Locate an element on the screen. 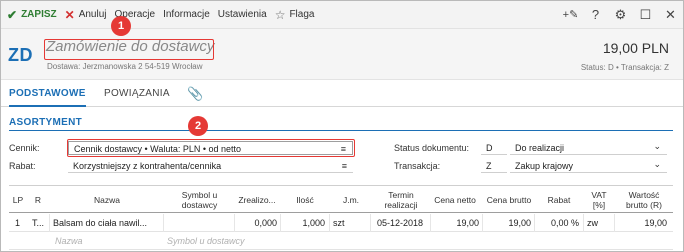 The height and width of the screenshot is (252, 684). maximize-icon: ☐ is located at coordinates (645, 15).